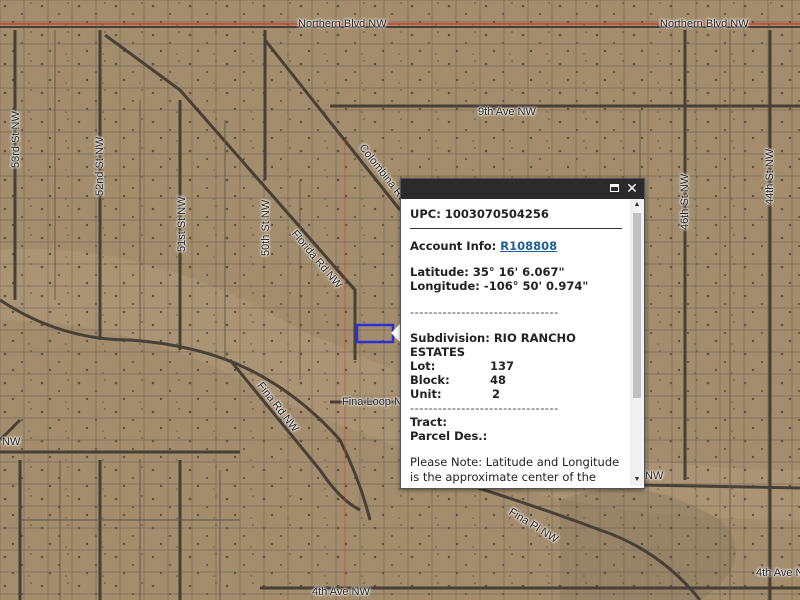 The width and height of the screenshot is (800, 600). What do you see at coordinates (496, 394) in the screenshot?
I see `unit-value: 2` at bounding box center [496, 394].